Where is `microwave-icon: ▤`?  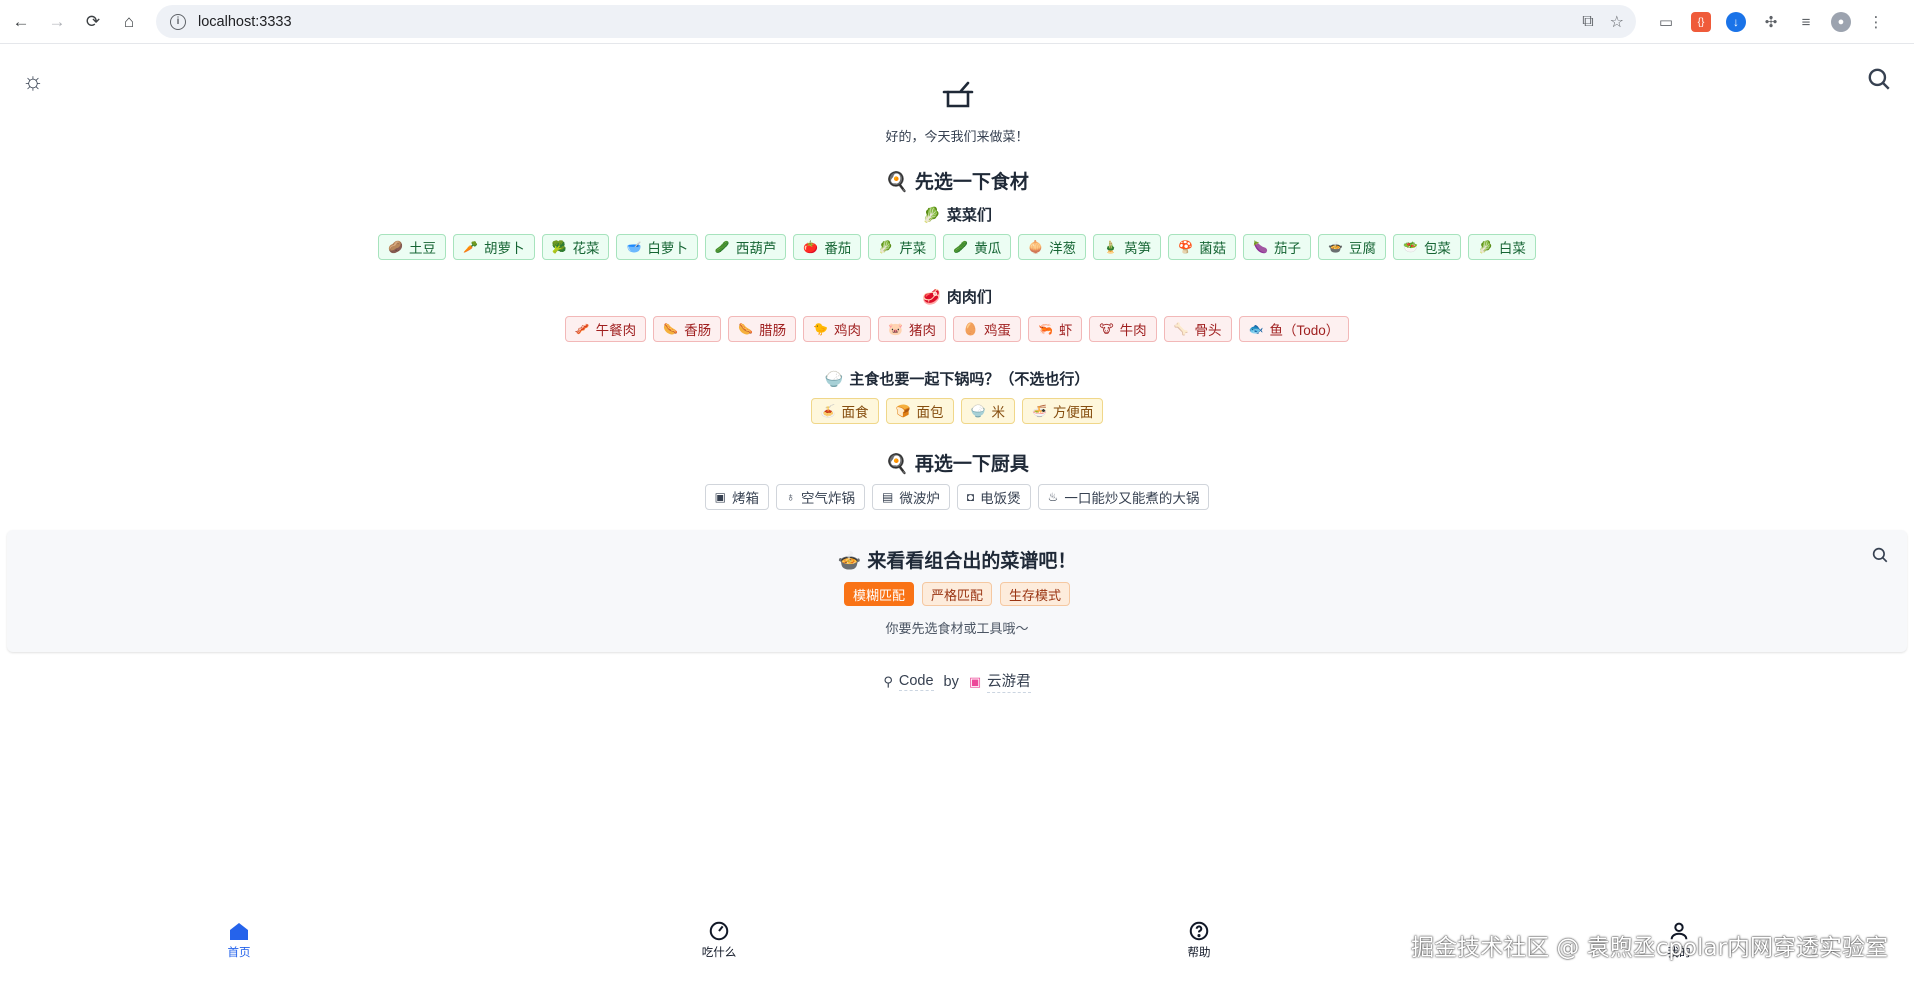
microwave-icon: ▤ is located at coordinates (887, 497).